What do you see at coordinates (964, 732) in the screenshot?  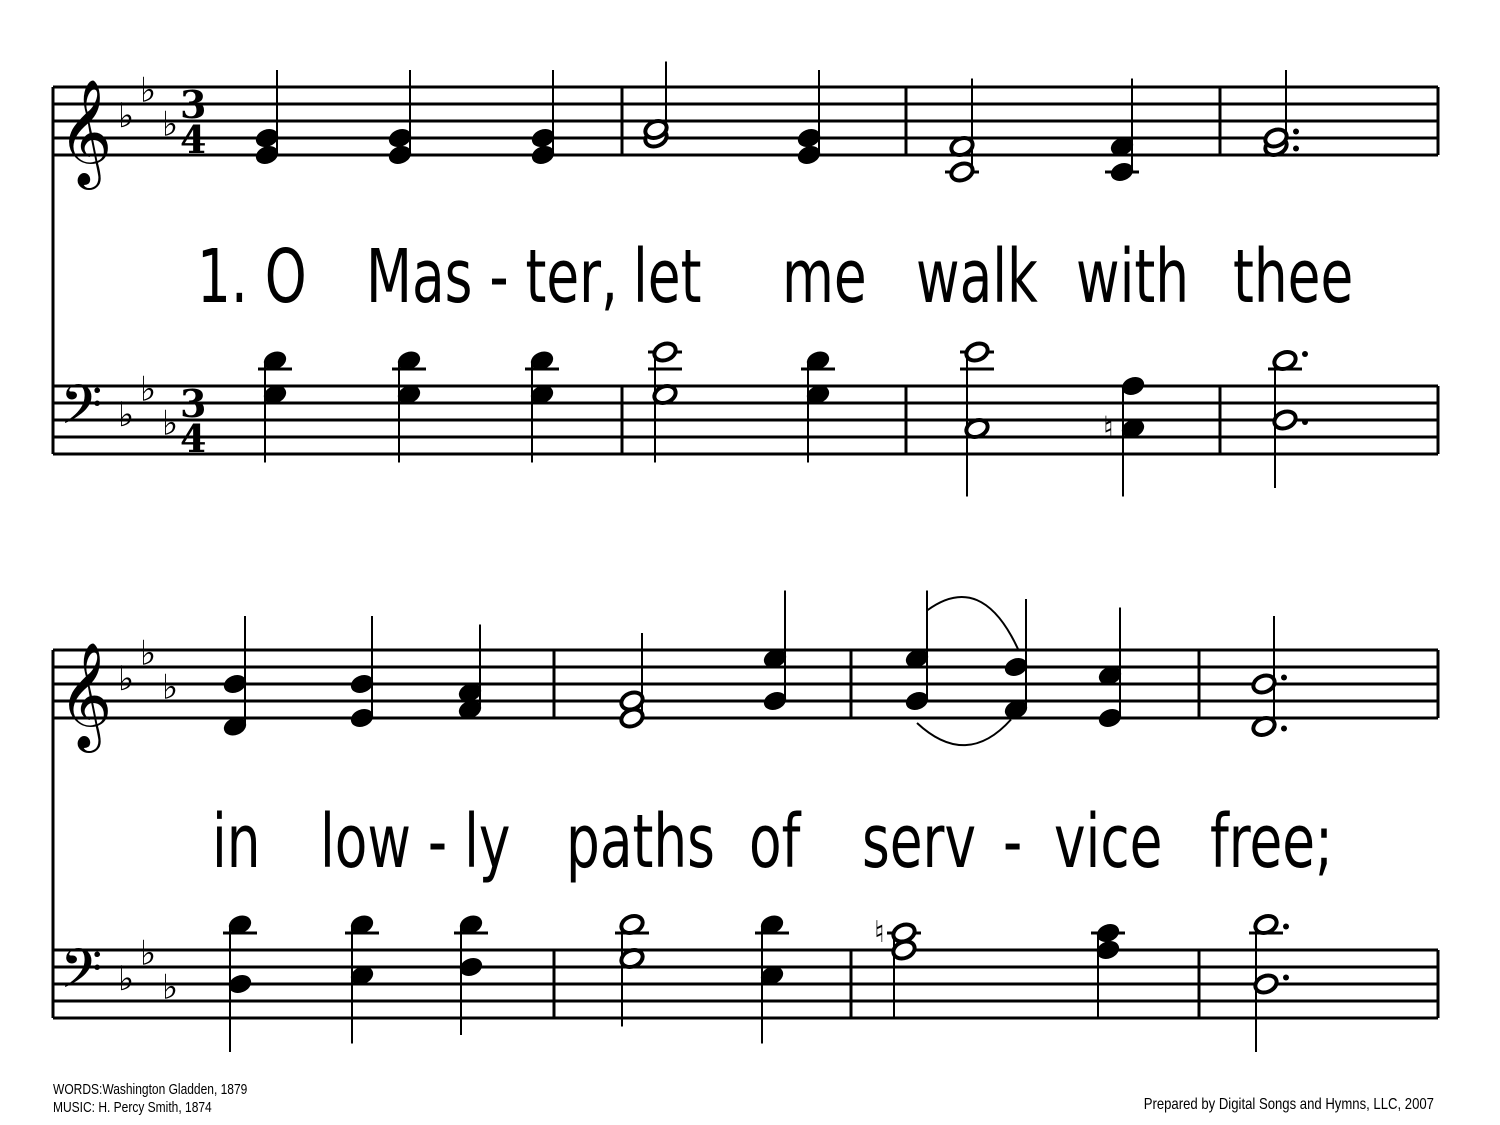 I see `tie-slur-below` at bounding box center [964, 732].